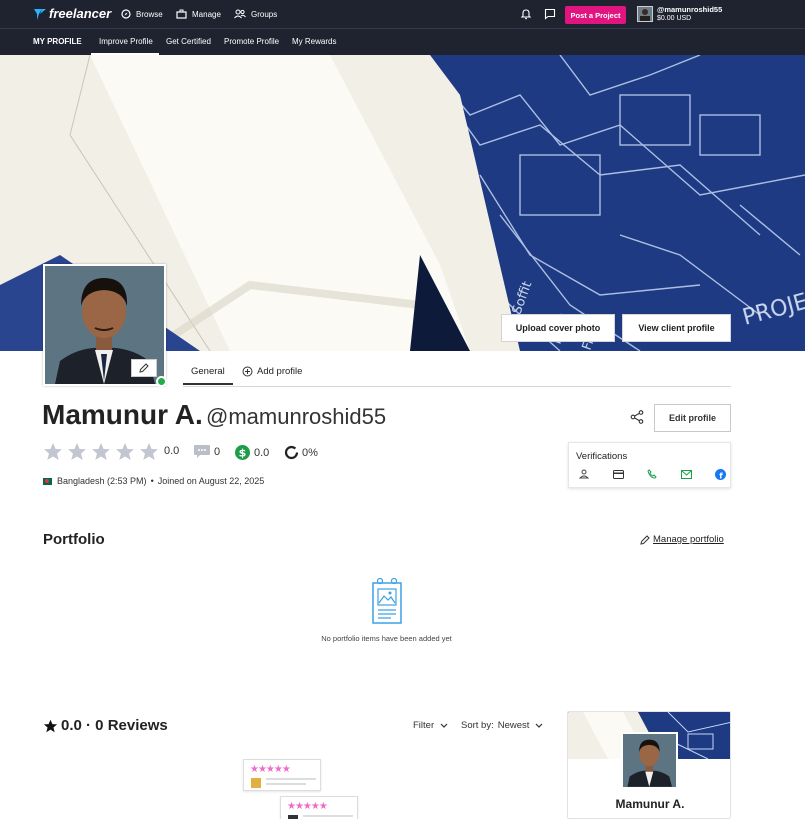  Describe the element at coordinates (291, 452) in the screenshot. I see `progress-ring-icon` at that location.